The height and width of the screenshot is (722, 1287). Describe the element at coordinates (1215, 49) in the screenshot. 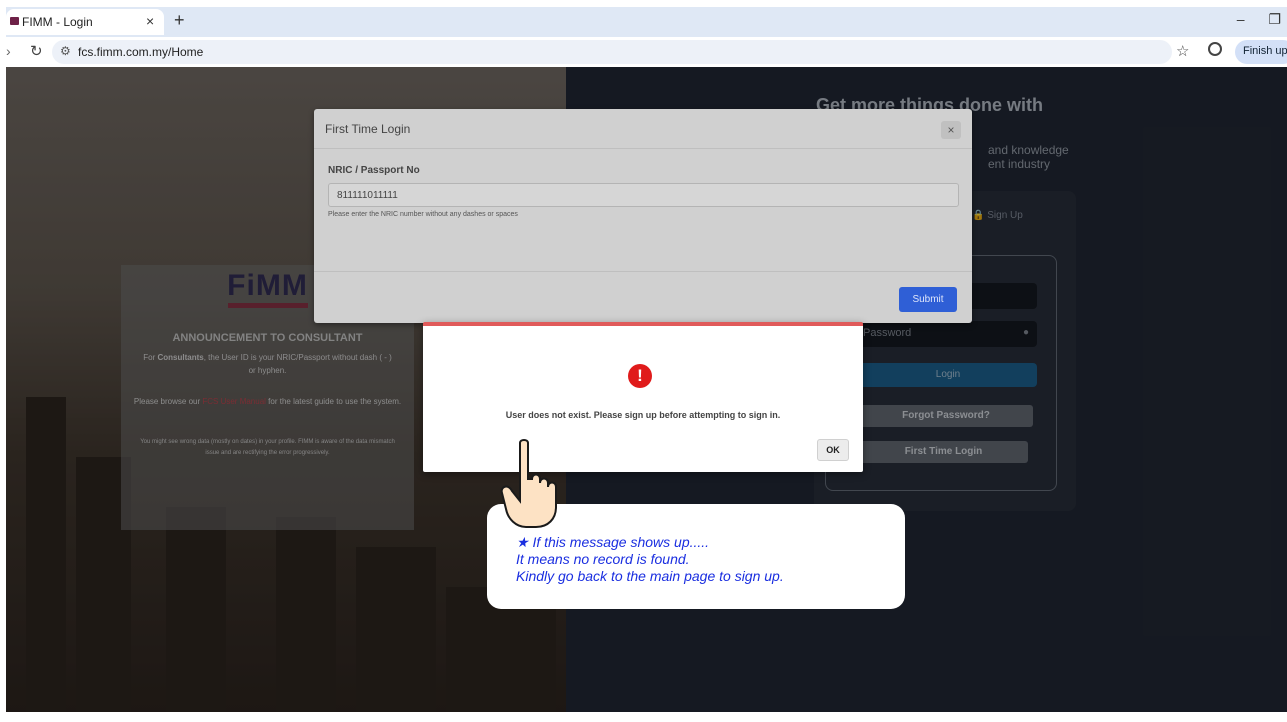

I see `profile-icon` at that location.